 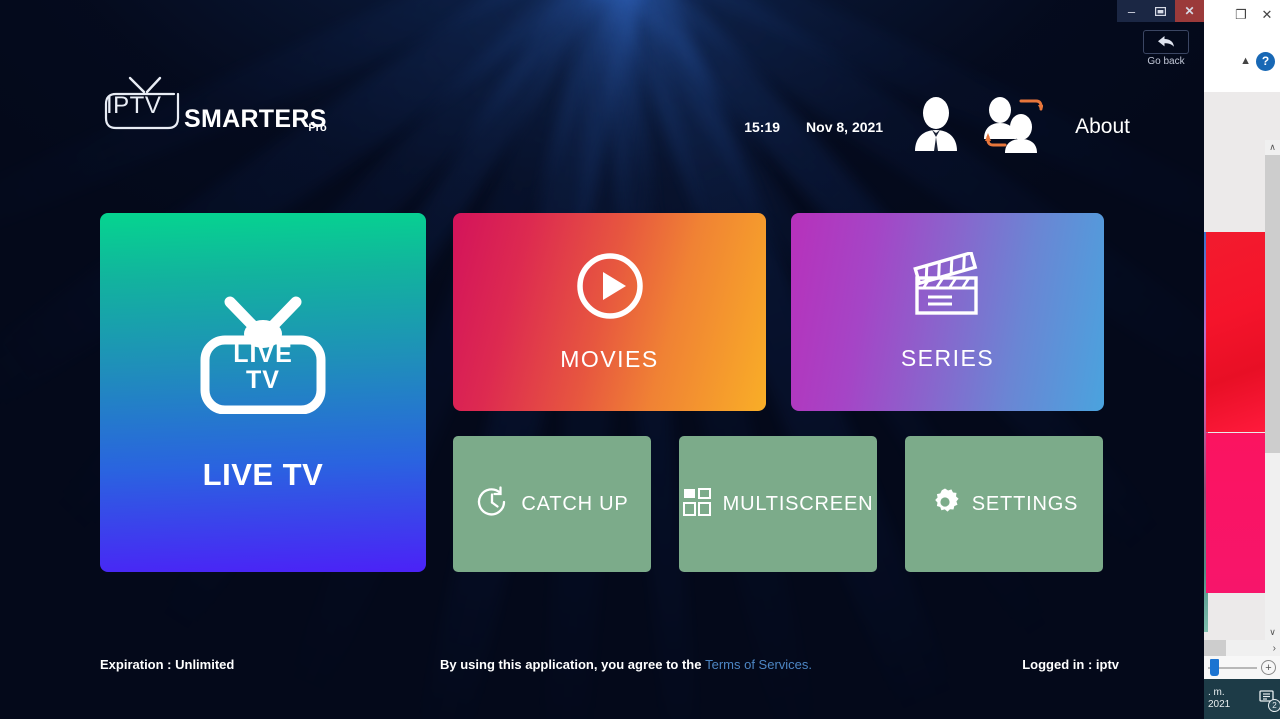 What do you see at coordinates (1265, 61) in the screenshot?
I see `help-question-icon: ?` at bounding box center [1265, 61].